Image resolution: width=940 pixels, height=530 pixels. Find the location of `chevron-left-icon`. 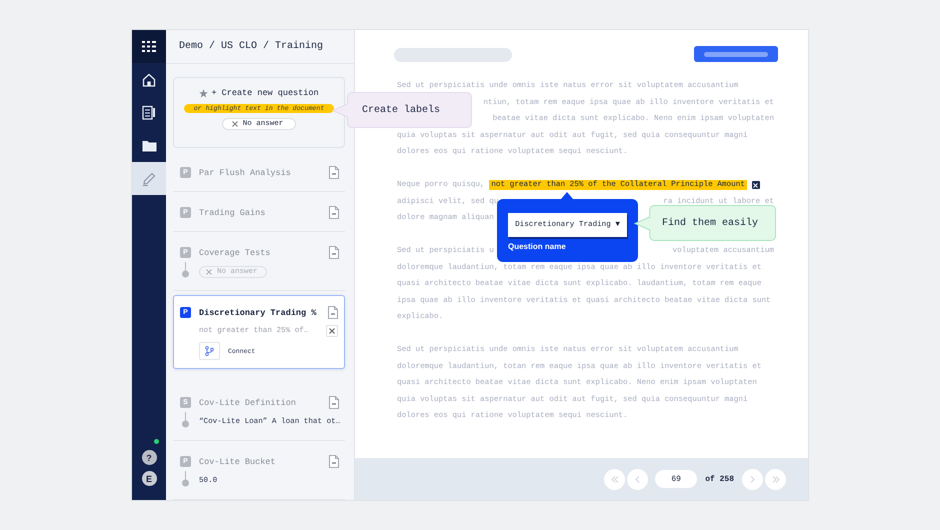

chevron-left-icon is located at coordinates (637, 479).